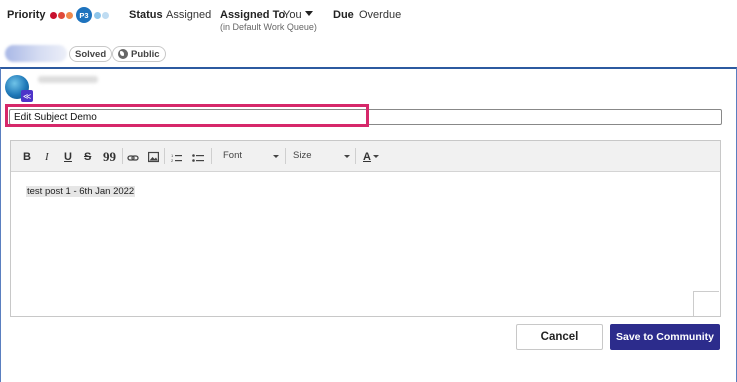  What do you see at coordinates (68, 79) in the screenshot?
I see `blurred-author-name` at bounding box center [68, 79].